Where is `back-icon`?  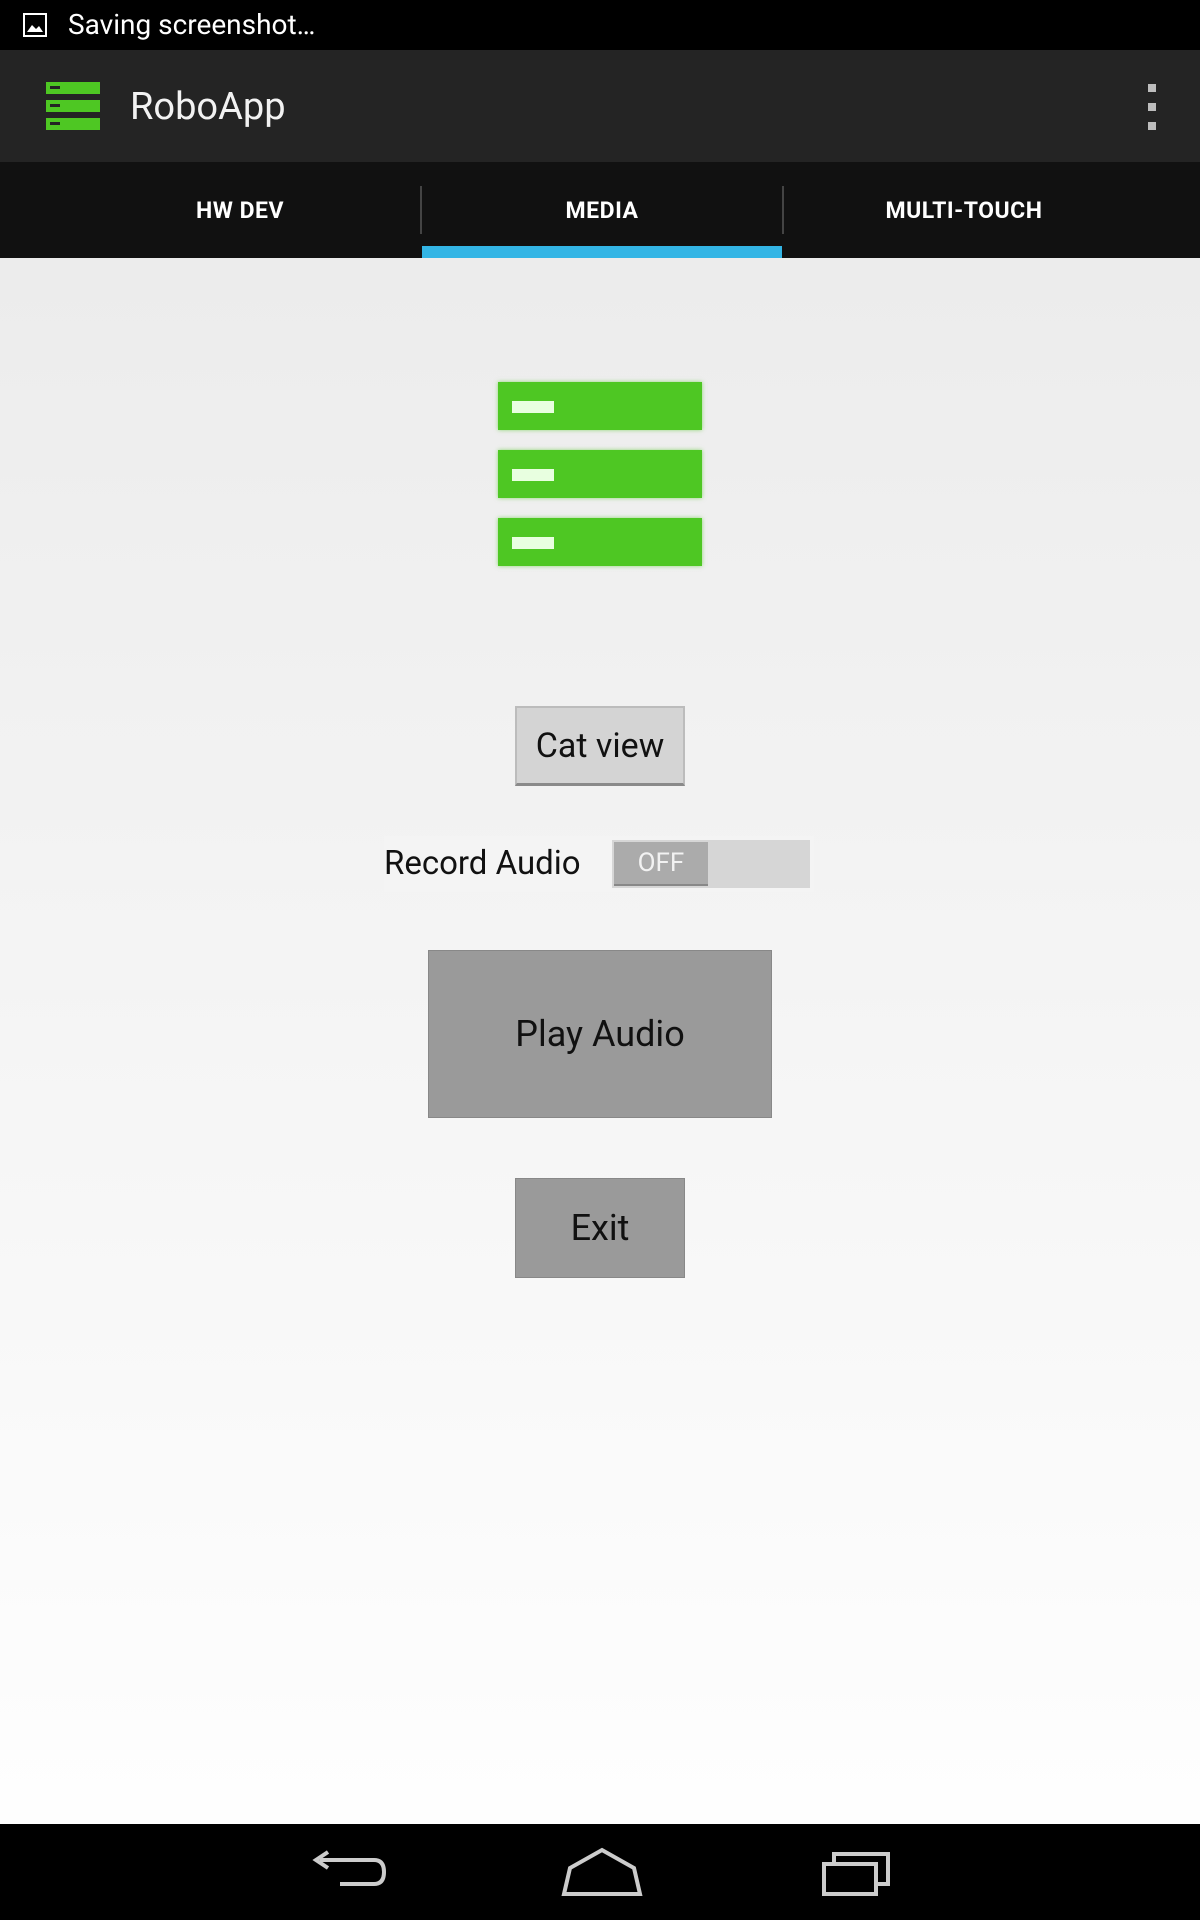 back-icon is located at coordinates (349, 1872).